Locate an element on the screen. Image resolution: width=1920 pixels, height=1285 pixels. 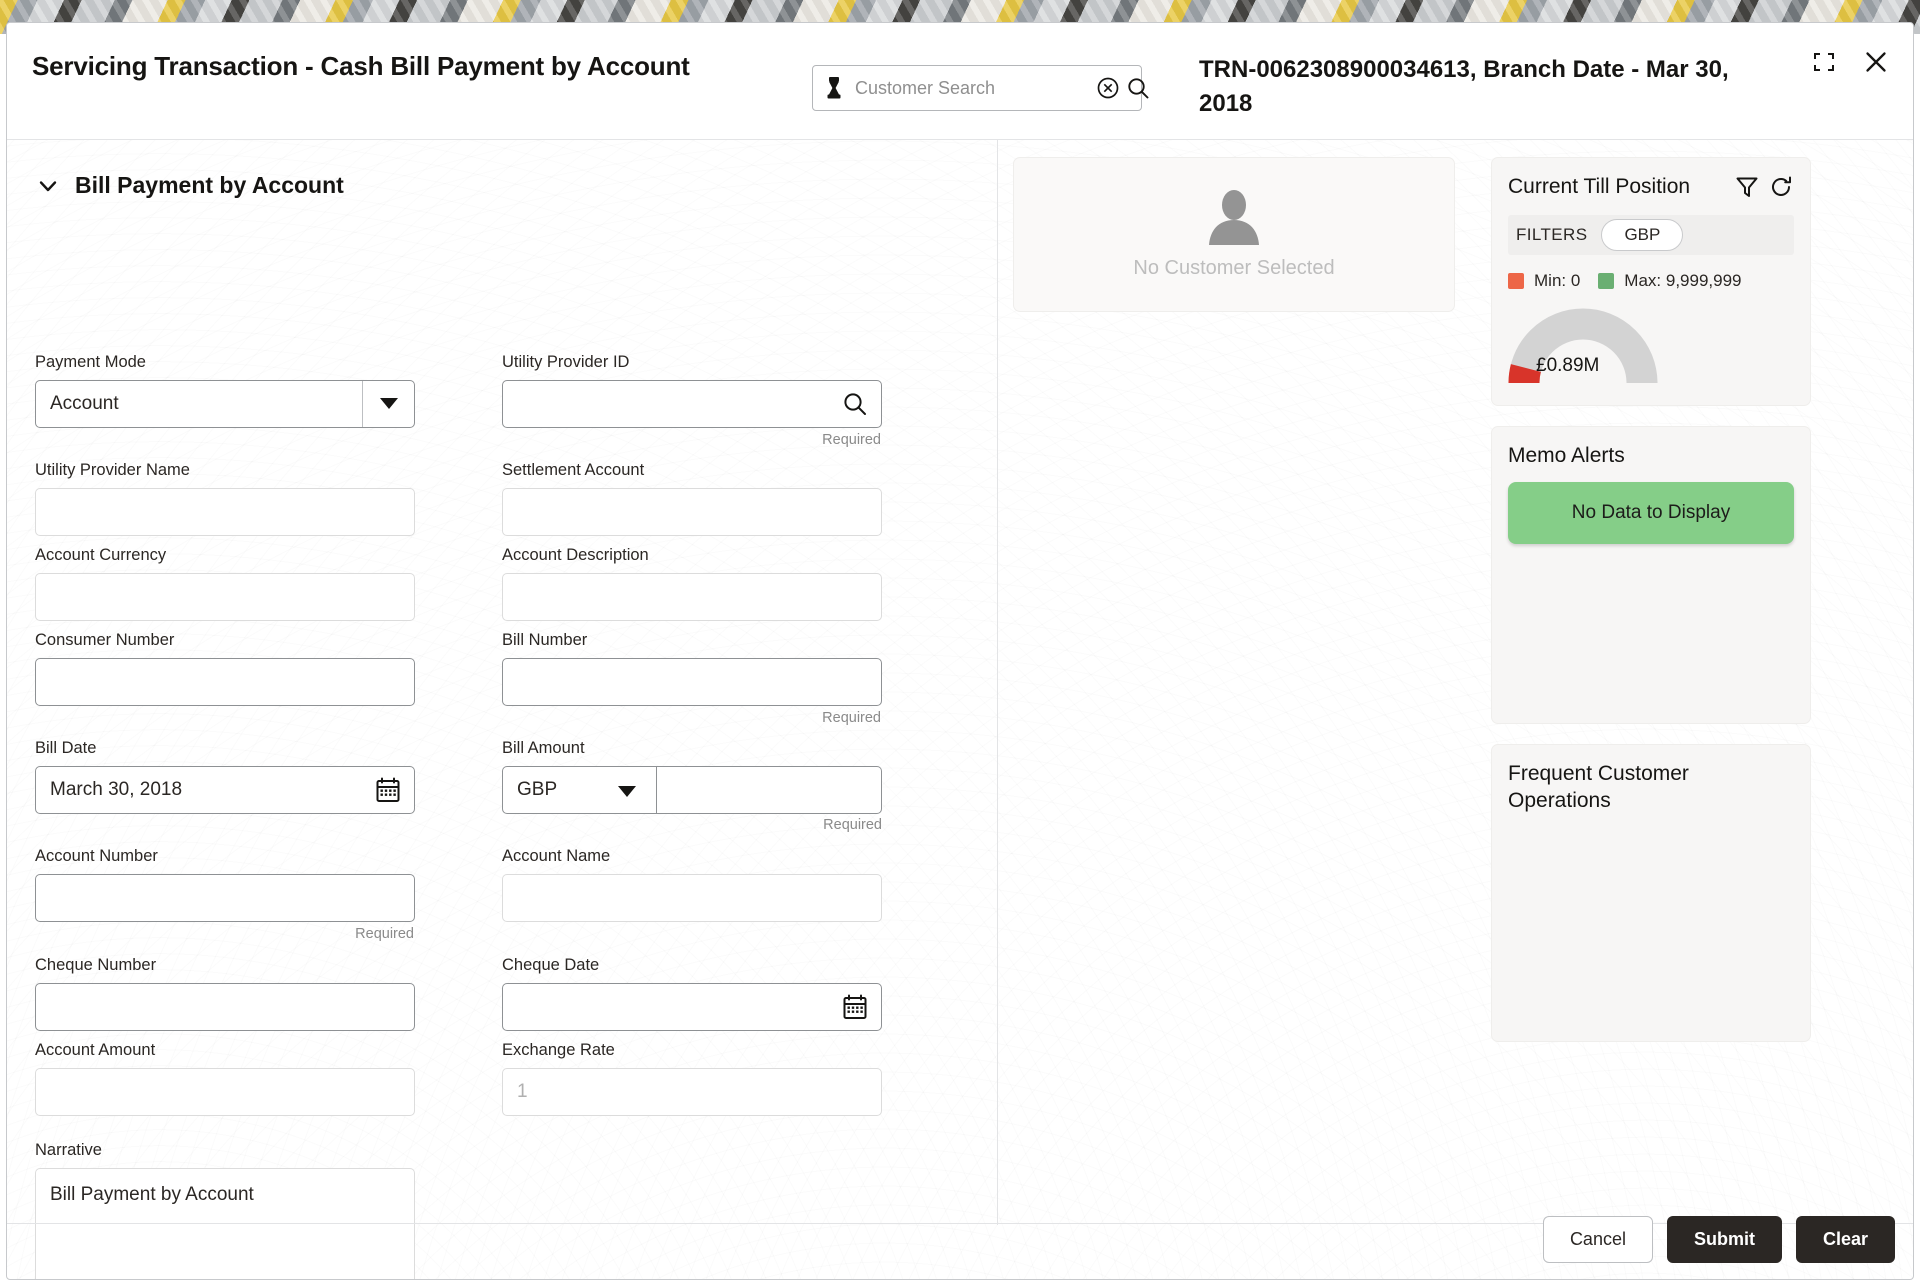
clear-circle-icon is located at coordinates (1108, 88).